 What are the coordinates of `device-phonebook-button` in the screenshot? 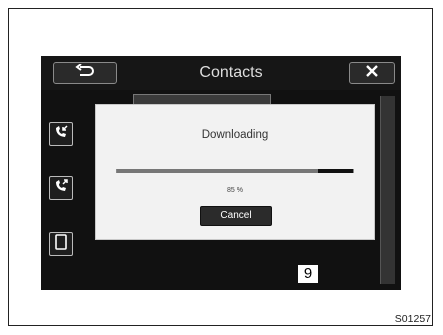 It's located at (61, 244).